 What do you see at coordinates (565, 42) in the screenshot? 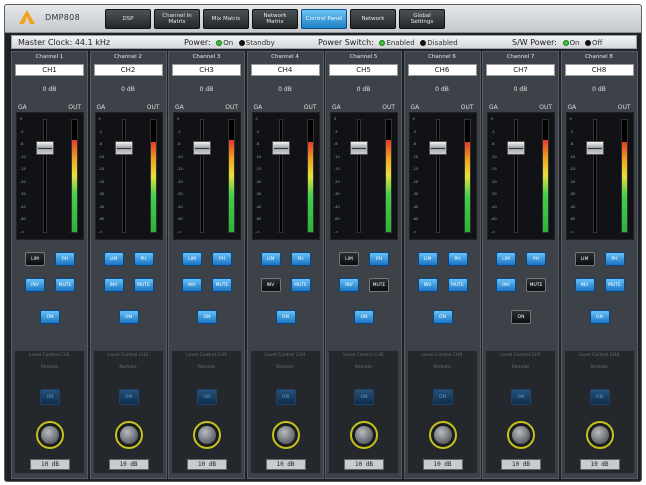
I see `sw-on-radio` at bounding box center [565, 42].